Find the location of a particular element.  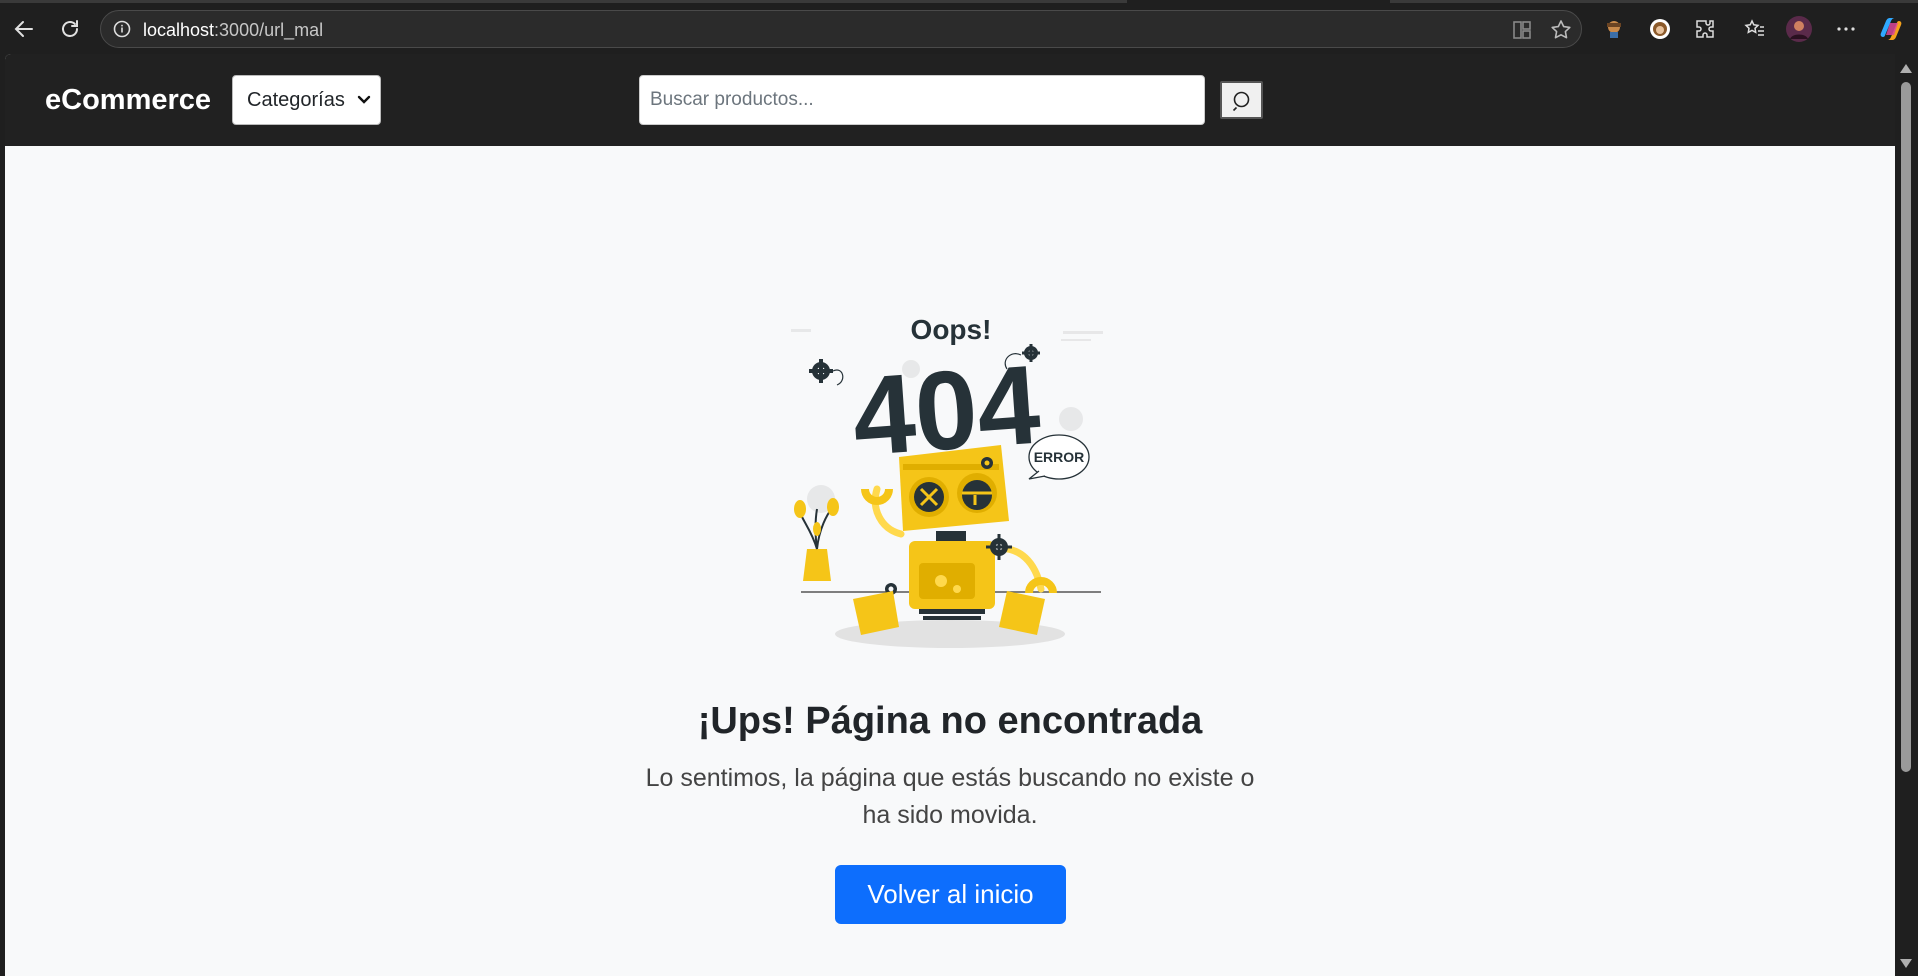

address-bar: localhost:3000/url_mal is located at coordinates (841, 29).